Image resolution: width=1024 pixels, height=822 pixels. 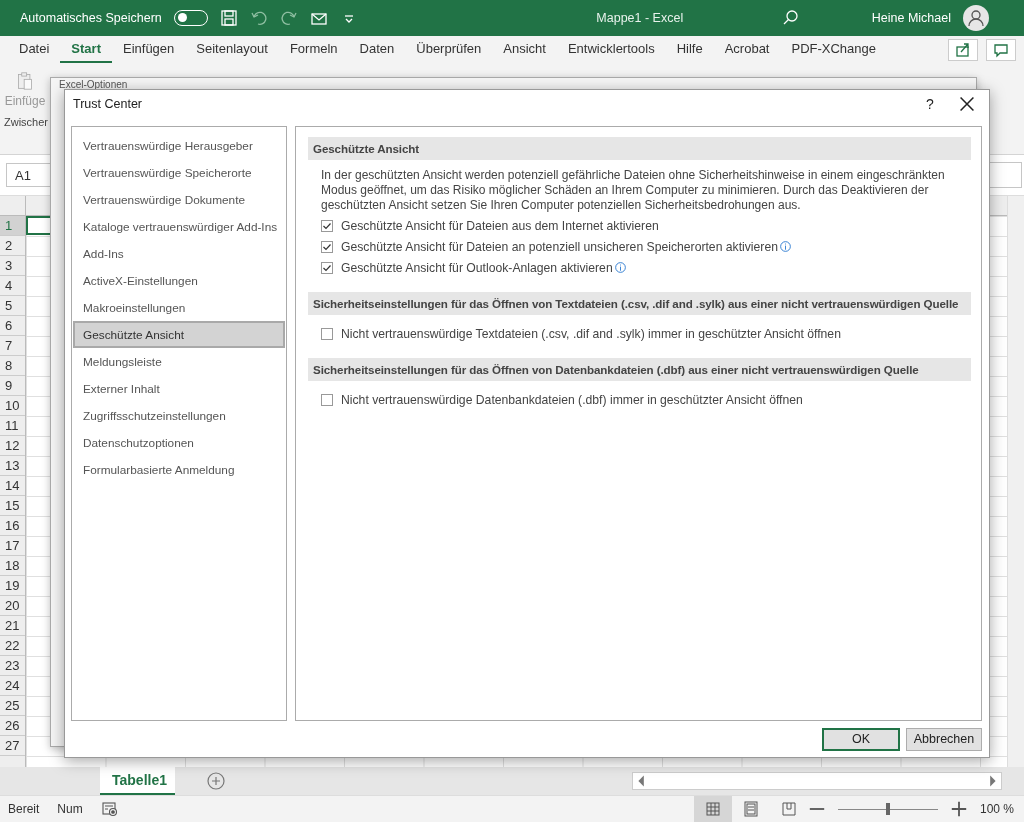 What do you see at coordinates (639, 303) in the screenshot?
I see `section-heading: Sicherheitseinstellungen für das Öffnen von Textdateien (.csv, .dif and .sylk) aus einer nicht vertrauenswürdigen Quelle` at bounding box center [639, 303].